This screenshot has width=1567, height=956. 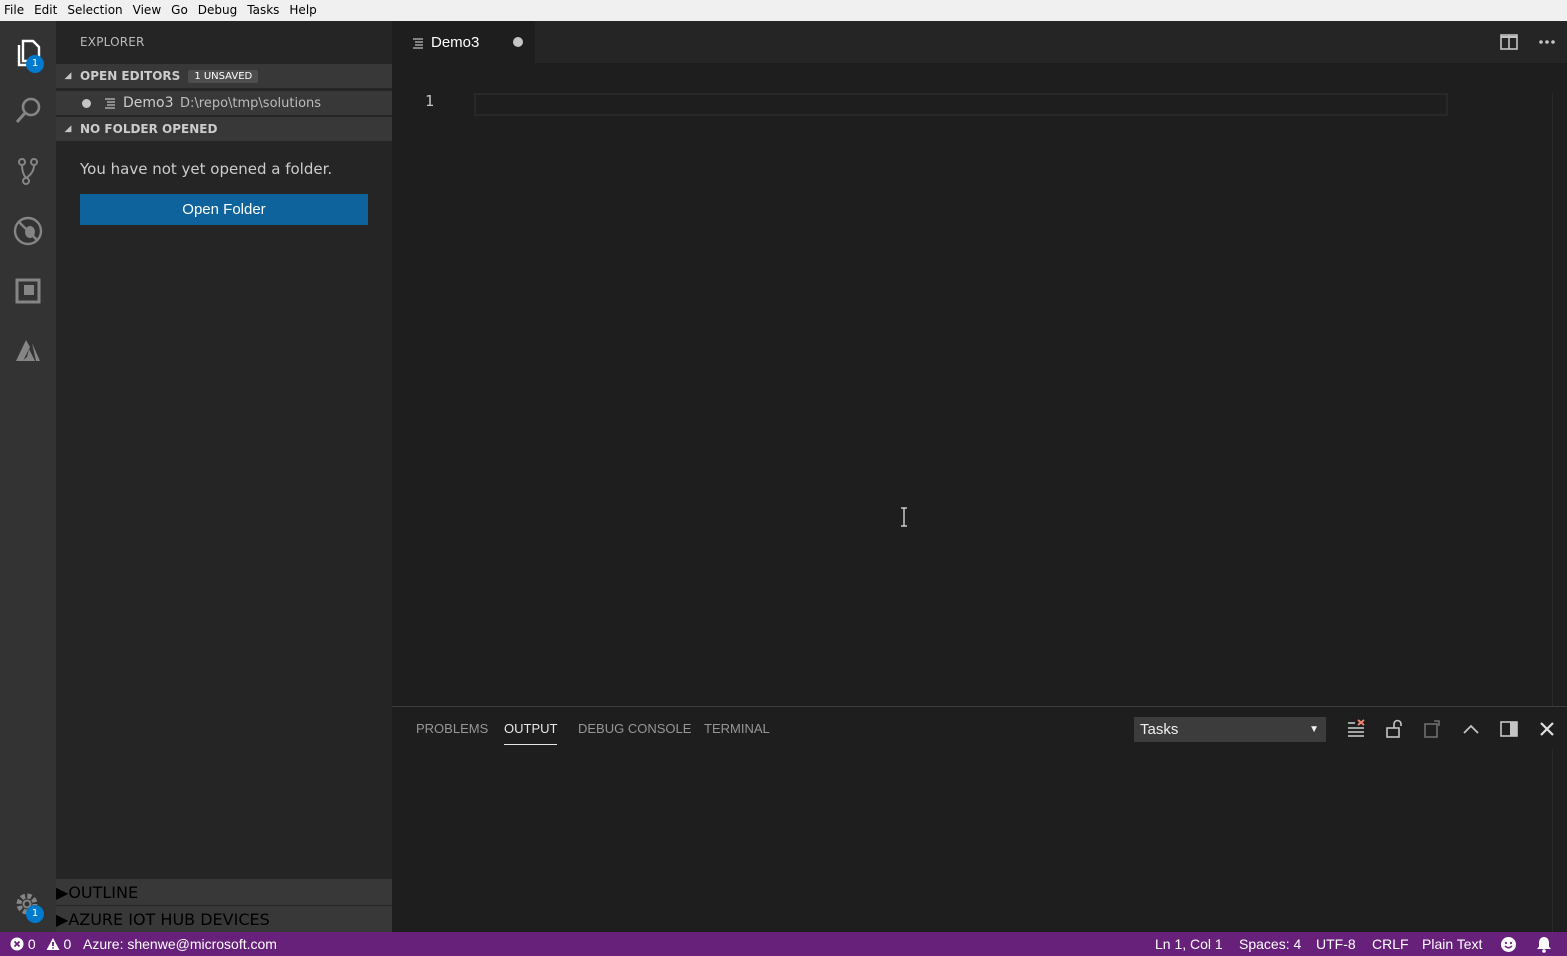 What do you see at coordinates (148, 103) in the screenshot?
I see `open-editor-name: Demo3` at bounding box center [148, 103].